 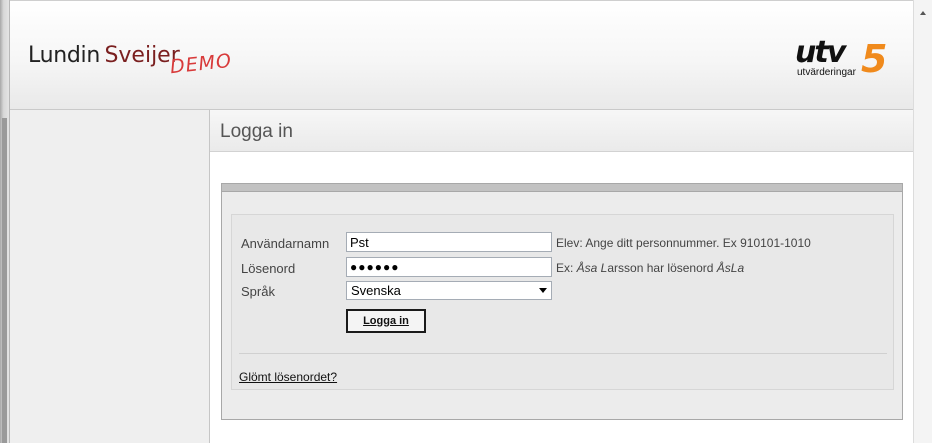 I want to click on left-window-edge, so click(x=5, y=221).